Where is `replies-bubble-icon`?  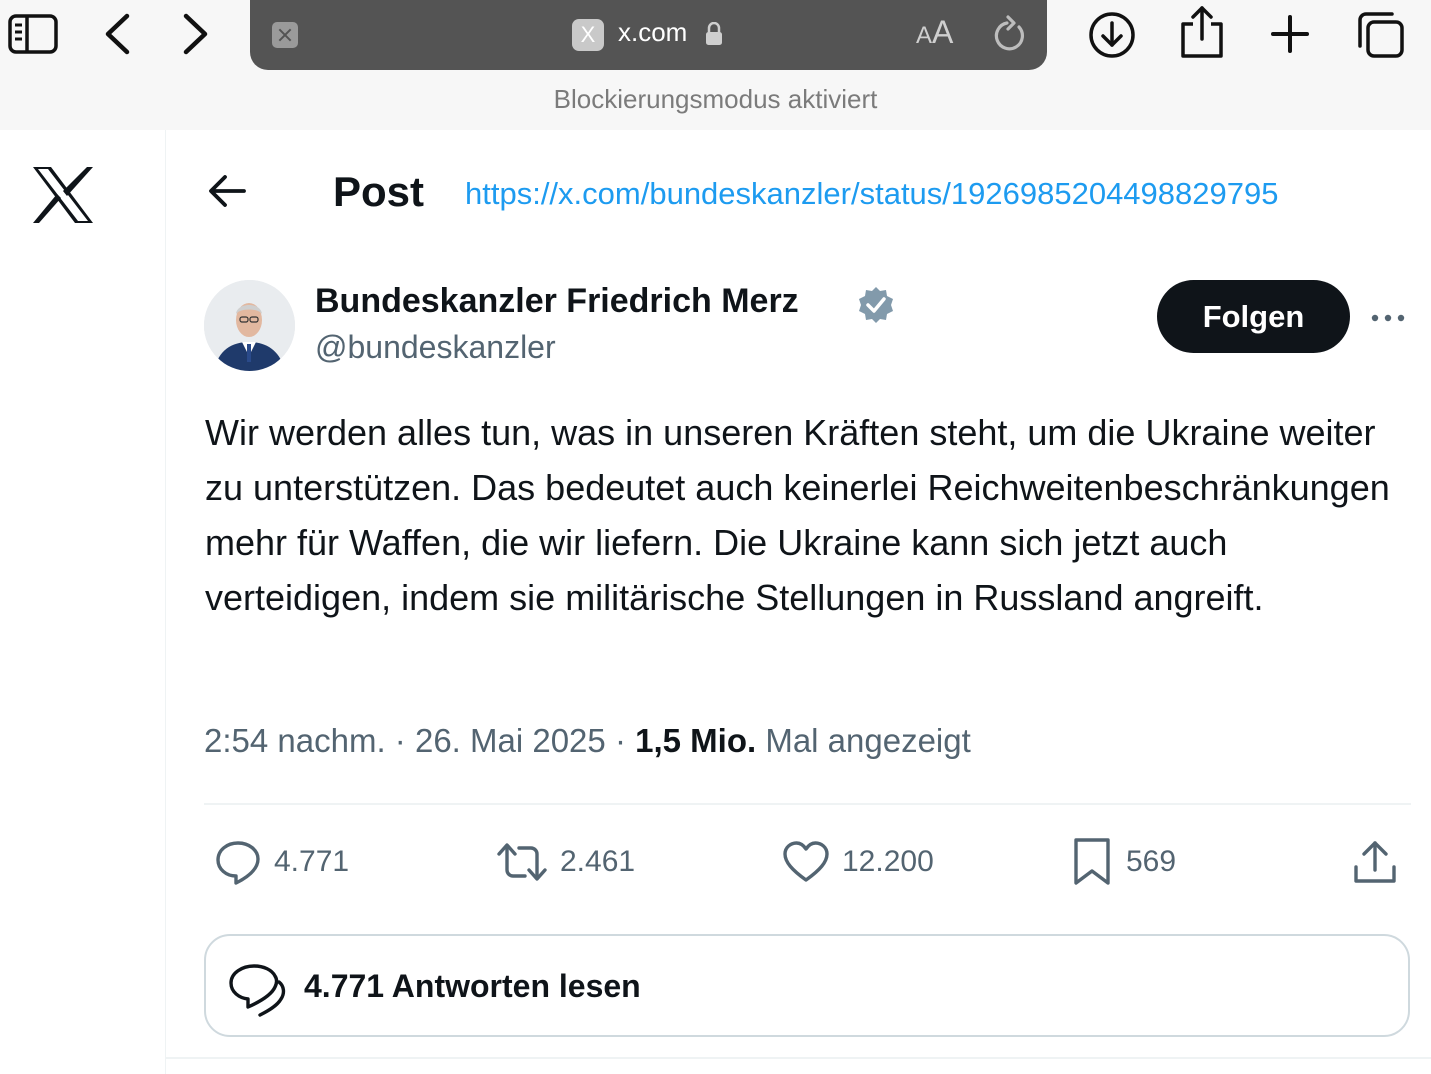 replies-bubble-icon is located at coordinates (258, 992).